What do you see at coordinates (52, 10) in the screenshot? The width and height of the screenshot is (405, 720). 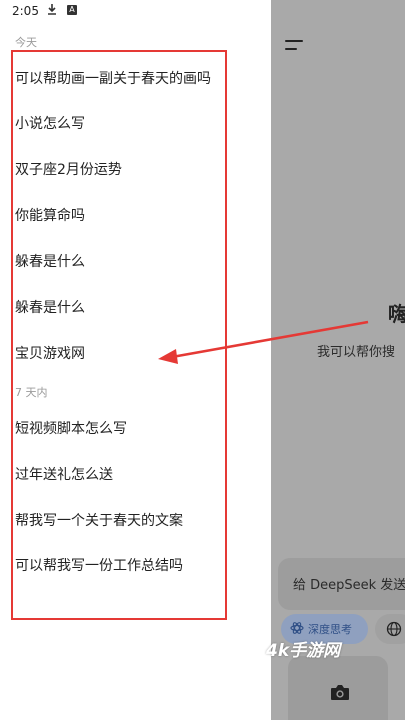 I see `download-icon` at bounding box center [52, 10].